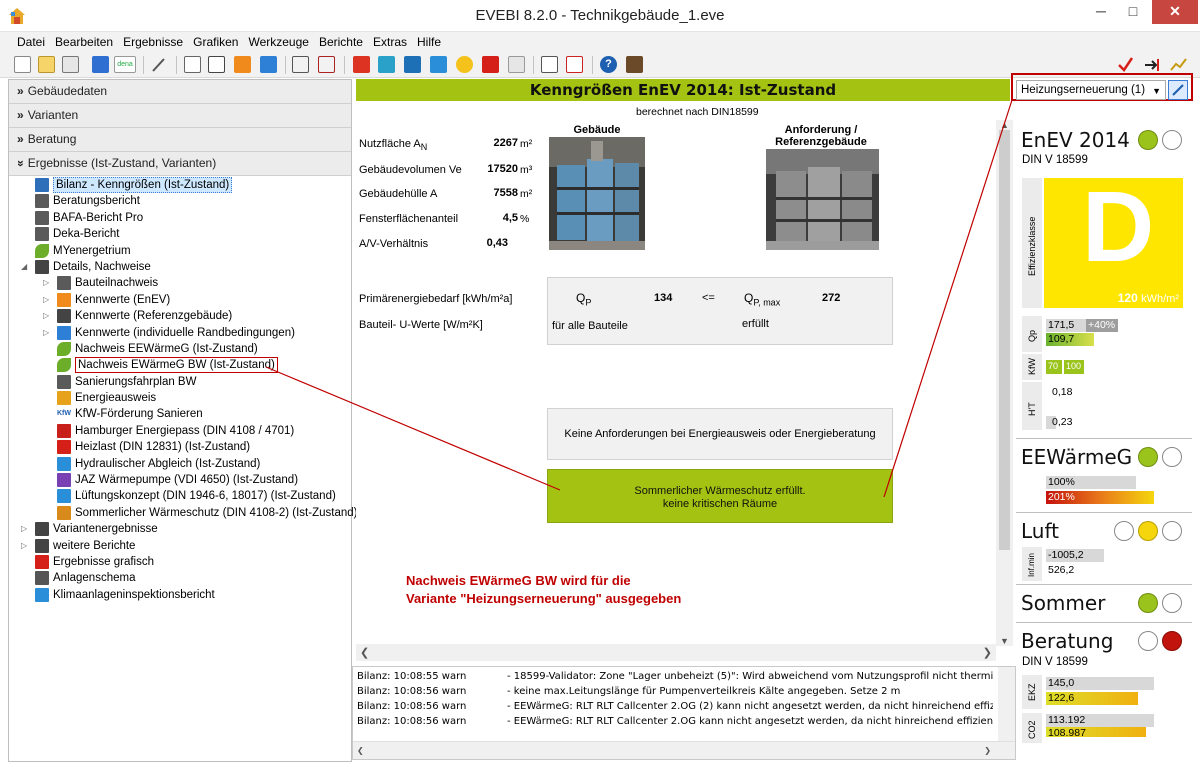 The image size is (1200, 771). Describe the element at coordinates (429, 40) in the screenshot. I see `menu-hilfe: Hilfe` at that location.